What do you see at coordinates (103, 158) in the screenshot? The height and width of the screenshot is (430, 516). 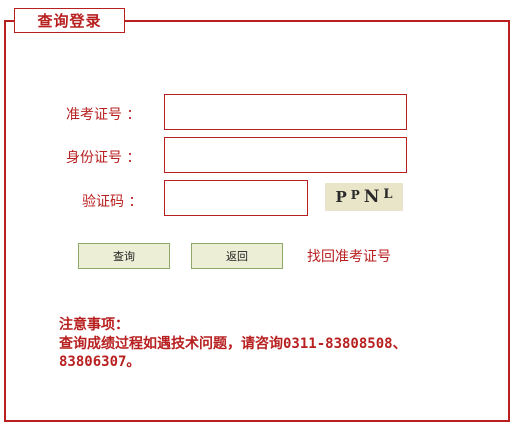 I see `id-number-label: 身份证号 ：` at bounding box center [103, 158].